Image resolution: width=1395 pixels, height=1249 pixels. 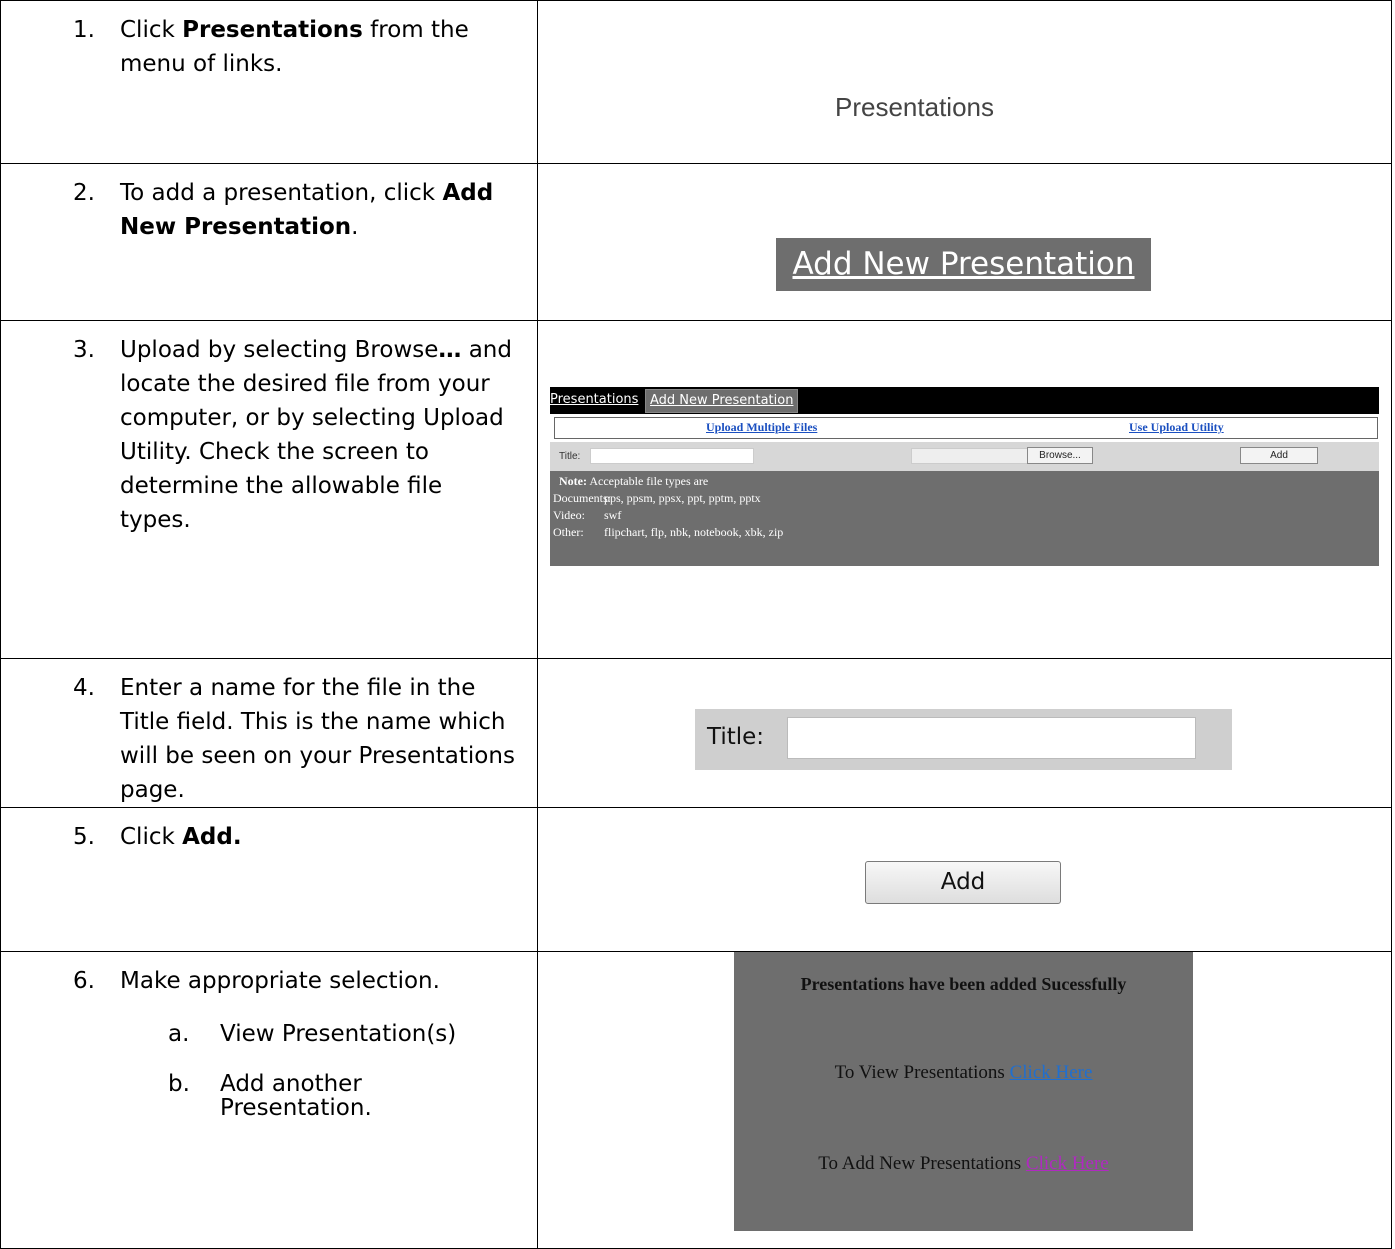 I want to click on upload-form-row: Title: Browse... Add, so click(x=964, y=456).